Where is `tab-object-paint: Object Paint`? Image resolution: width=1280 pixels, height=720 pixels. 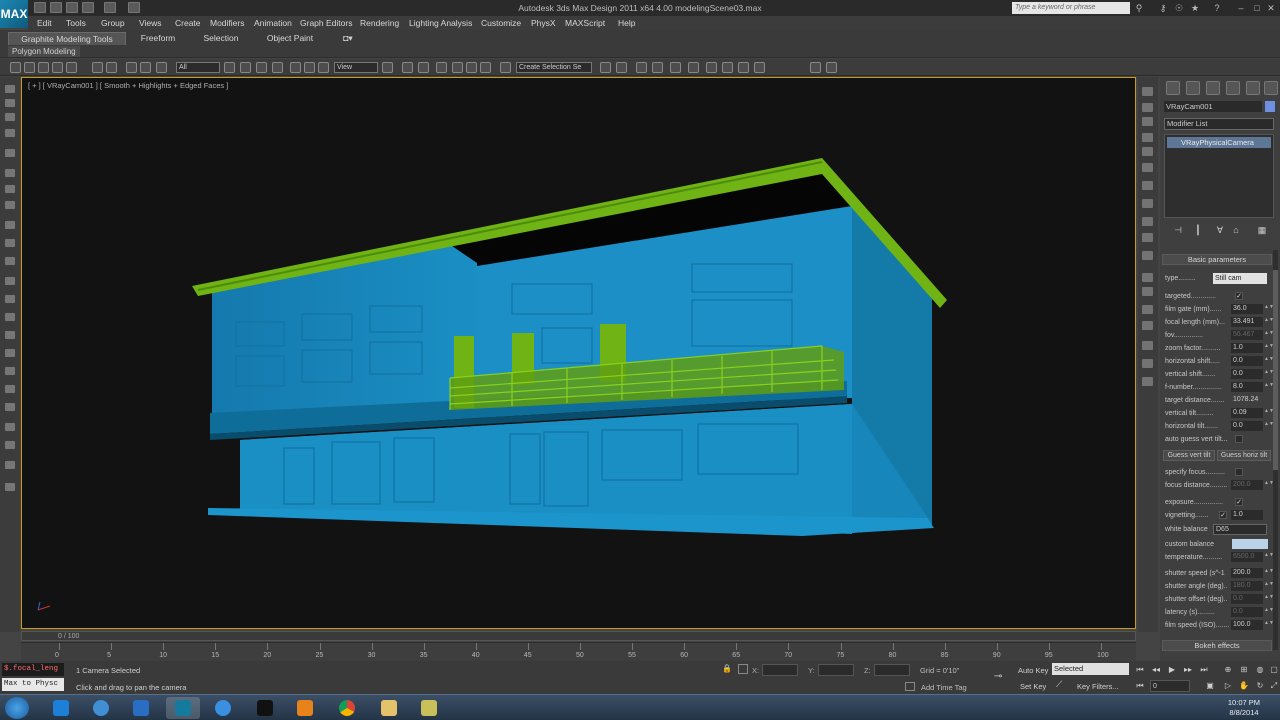 tab-object-paint: Object Paint is located at coordinates (290, 38).